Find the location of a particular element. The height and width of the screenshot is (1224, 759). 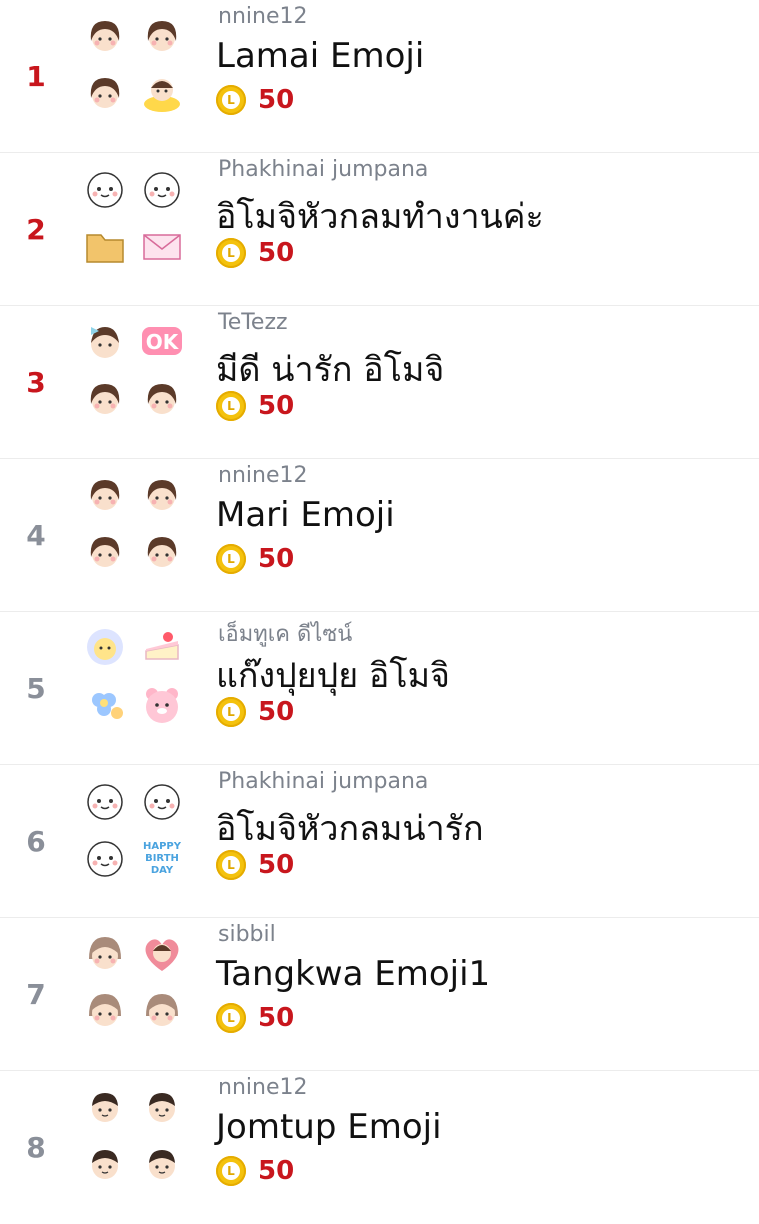

birthday-text-icon: HAPPY BIRTH DAY is located at coordinates (161, 856).